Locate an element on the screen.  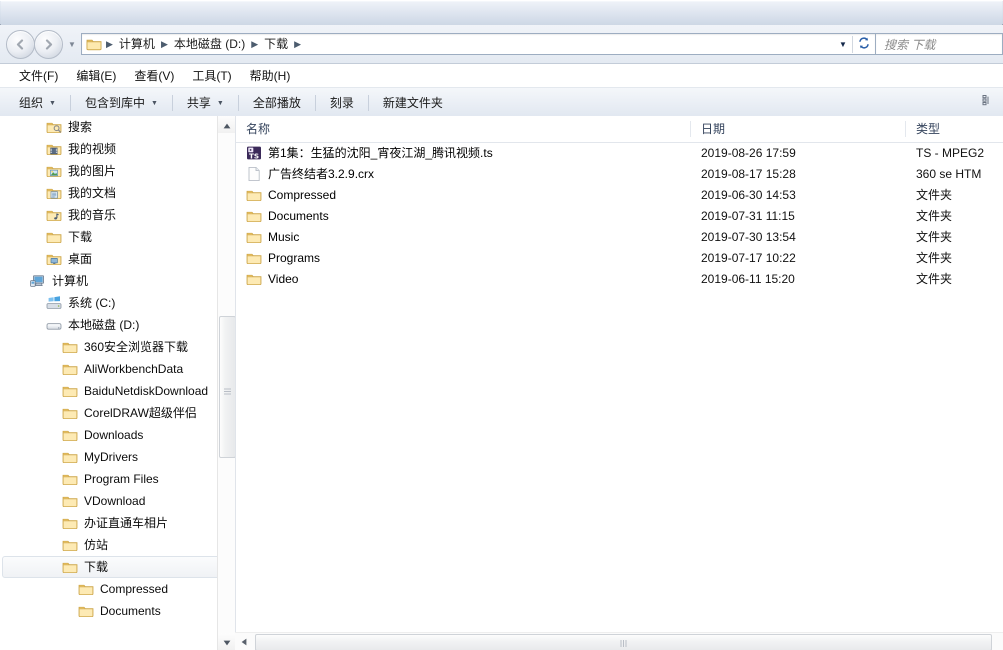
column-header-type: 类型 is located at coordinates (946, 129).